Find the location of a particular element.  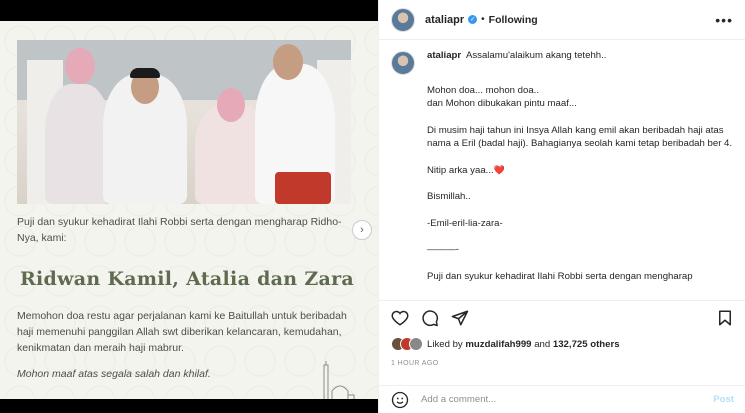

following-button: Following is located at coordinates (513, 20).